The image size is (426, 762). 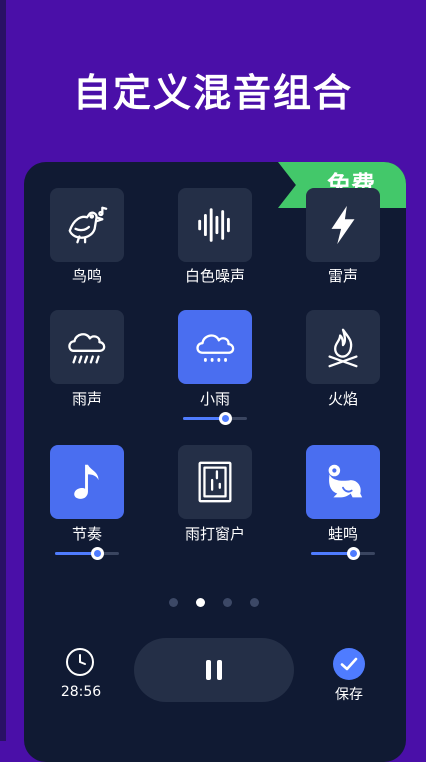 I want to click on lightning-icon, so click(x=343, y=225).